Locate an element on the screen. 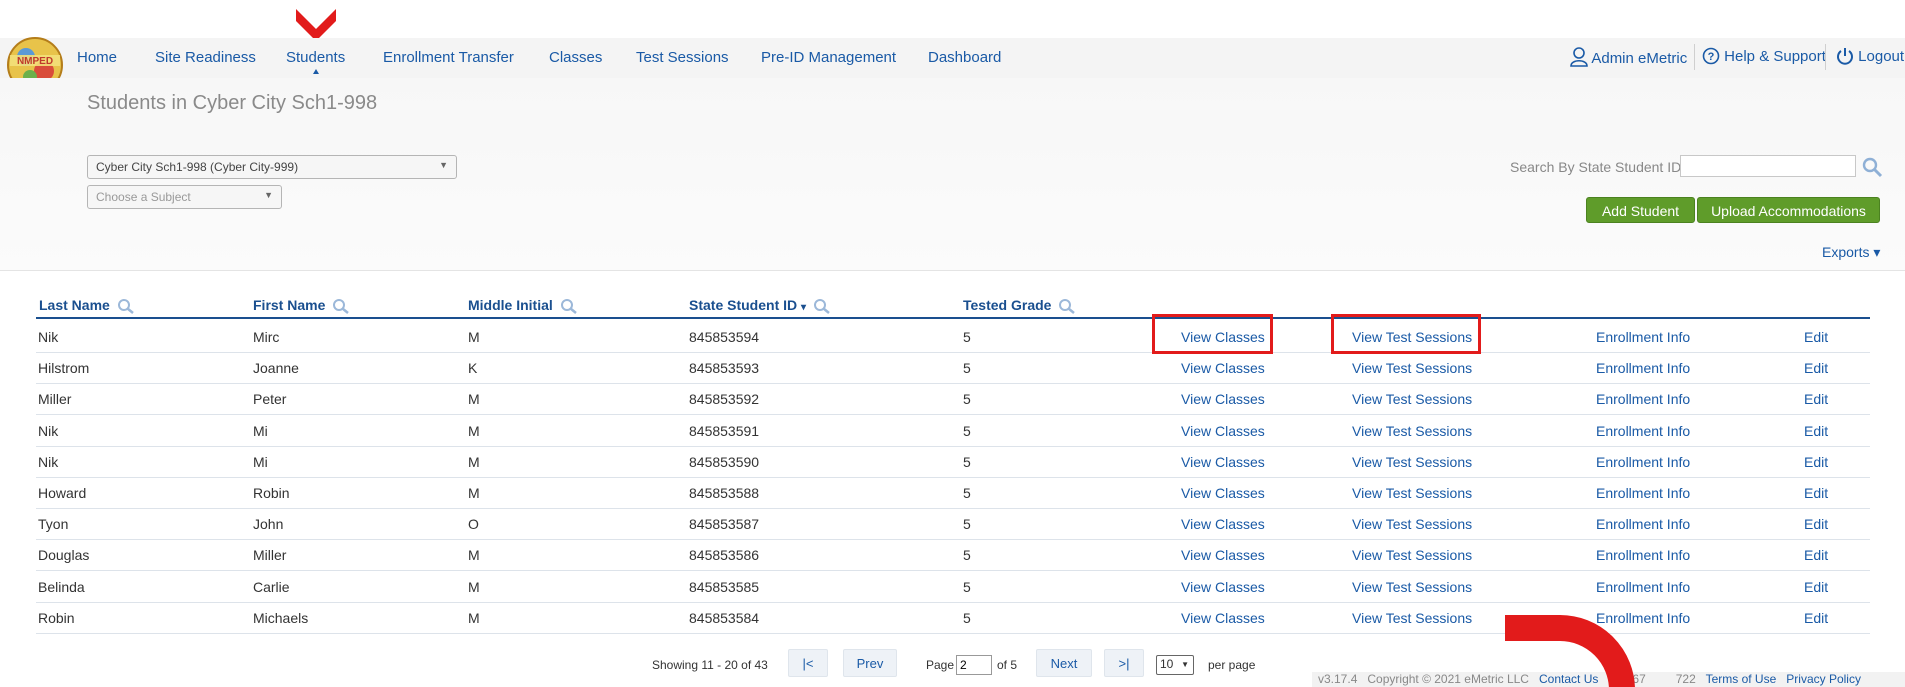 The image size is (1905, 687). per-page-select: 10 ▼ is located at coordinates (1175, 665).